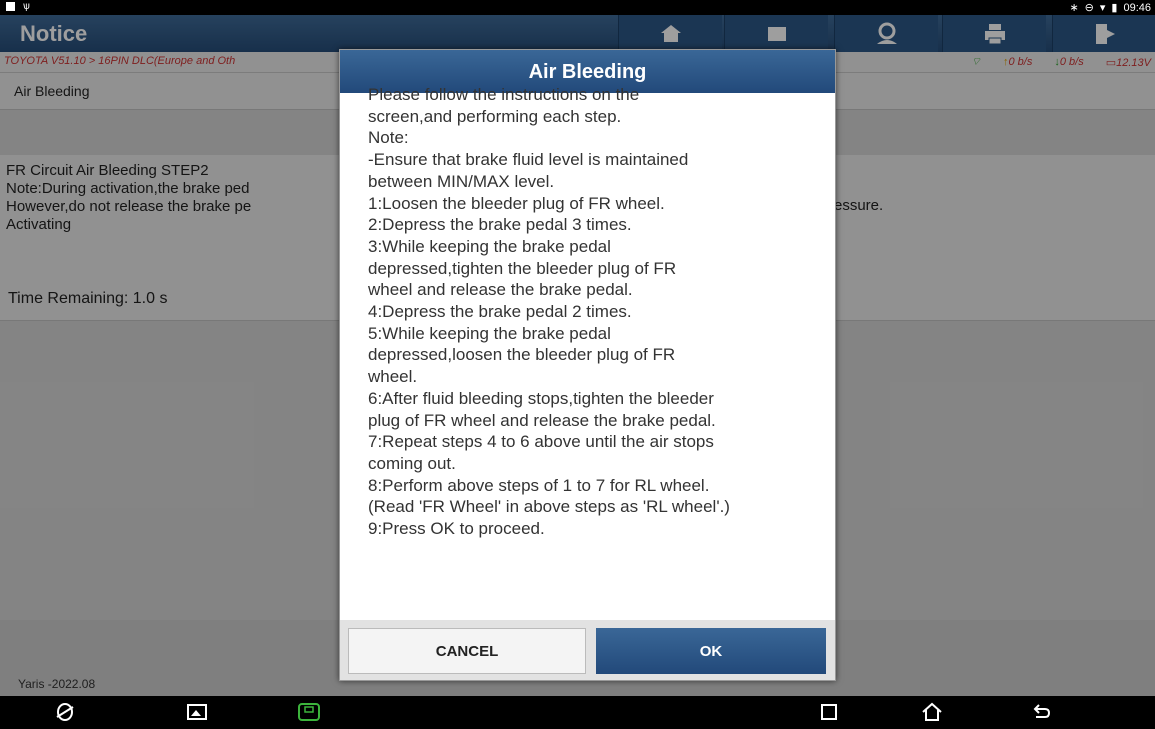 The width and height of the screenshot is (1155, 729). What do you see at coordinates (467, 651) in the screenshot?
I see `cancel-button: CANCEL` at bounding box center [467, 651].